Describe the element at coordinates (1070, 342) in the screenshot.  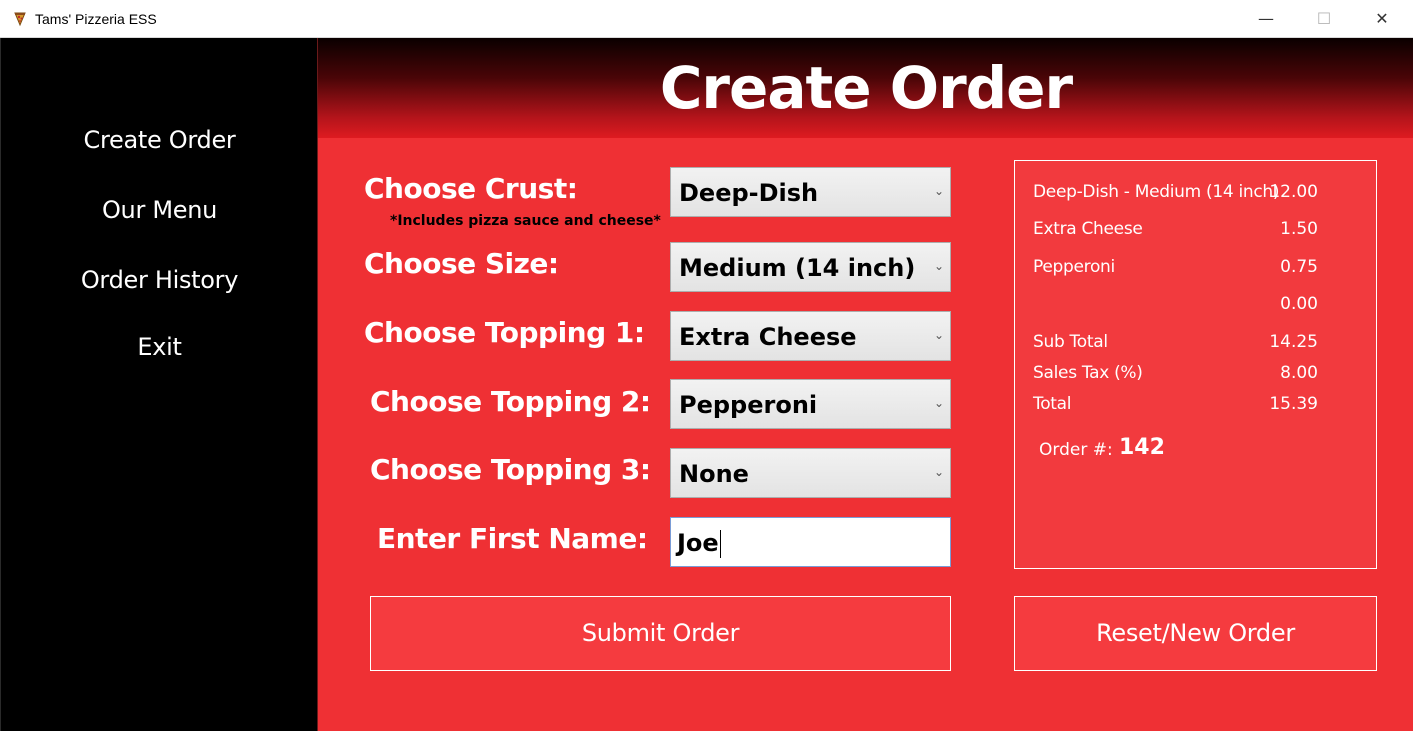
I see `subtotal-label: Sub Total` at that location.